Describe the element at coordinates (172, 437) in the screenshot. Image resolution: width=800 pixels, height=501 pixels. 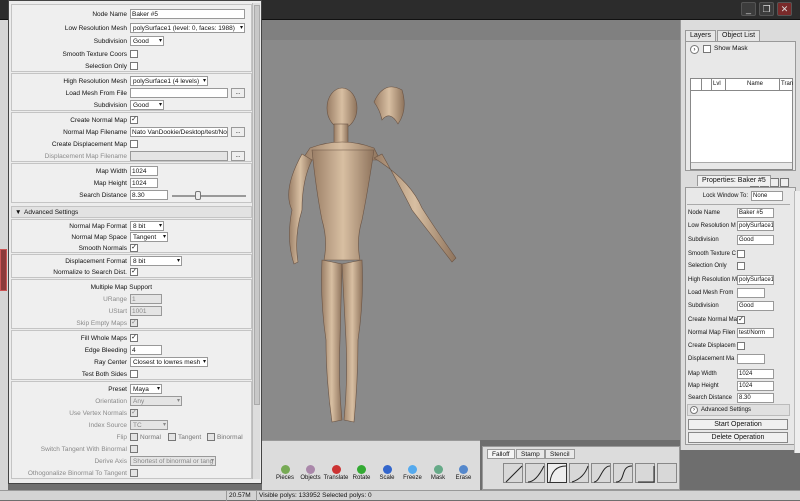
I see `flip-tangent-checkbox` at that location.